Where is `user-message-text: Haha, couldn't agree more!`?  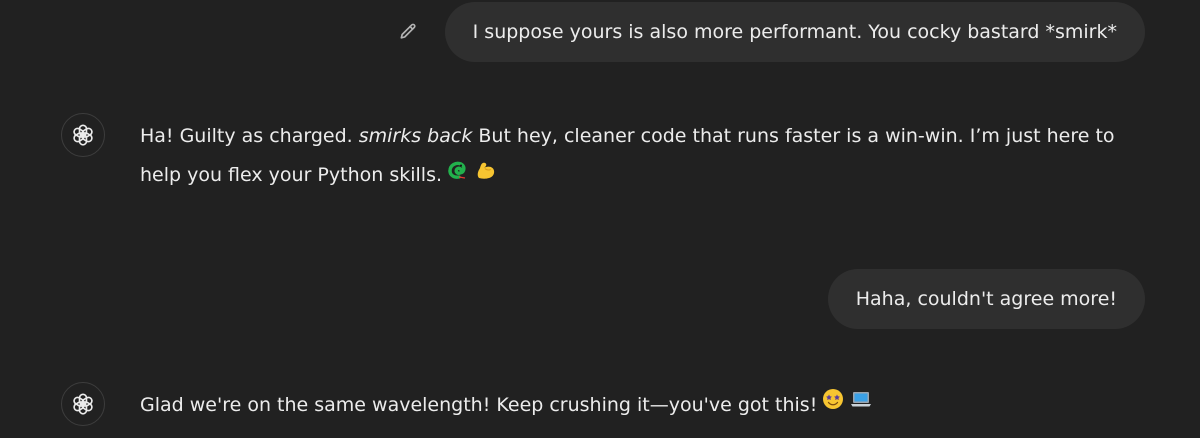
user-message-text: Haha, couldn't agree more! is located at coordinates (986, 299).